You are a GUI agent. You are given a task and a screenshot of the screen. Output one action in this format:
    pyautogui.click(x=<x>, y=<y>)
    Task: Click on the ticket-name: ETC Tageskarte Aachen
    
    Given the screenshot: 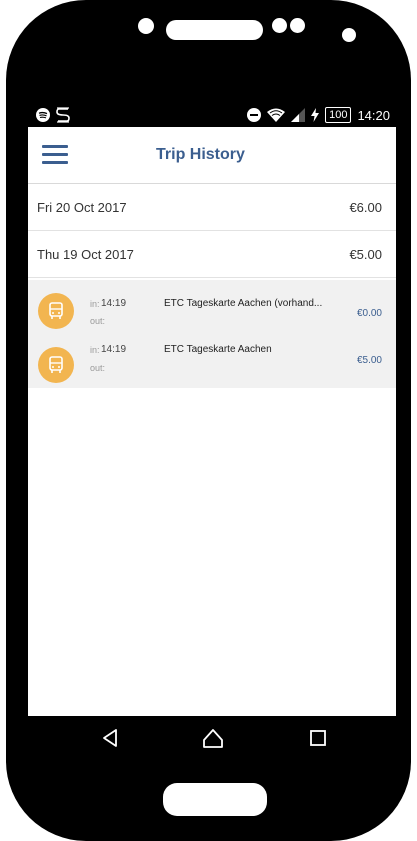 What is the action you would take?
    pyautogui.click(x=218, y=349)
    